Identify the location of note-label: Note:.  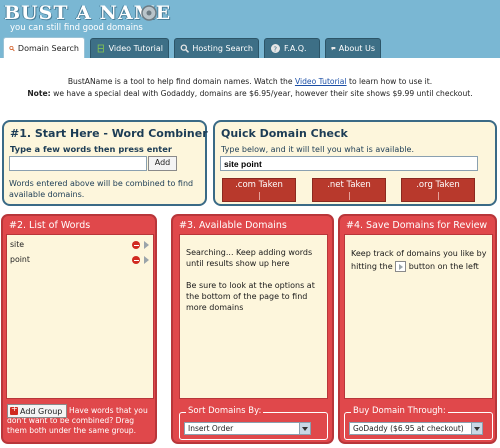
(39, 93).